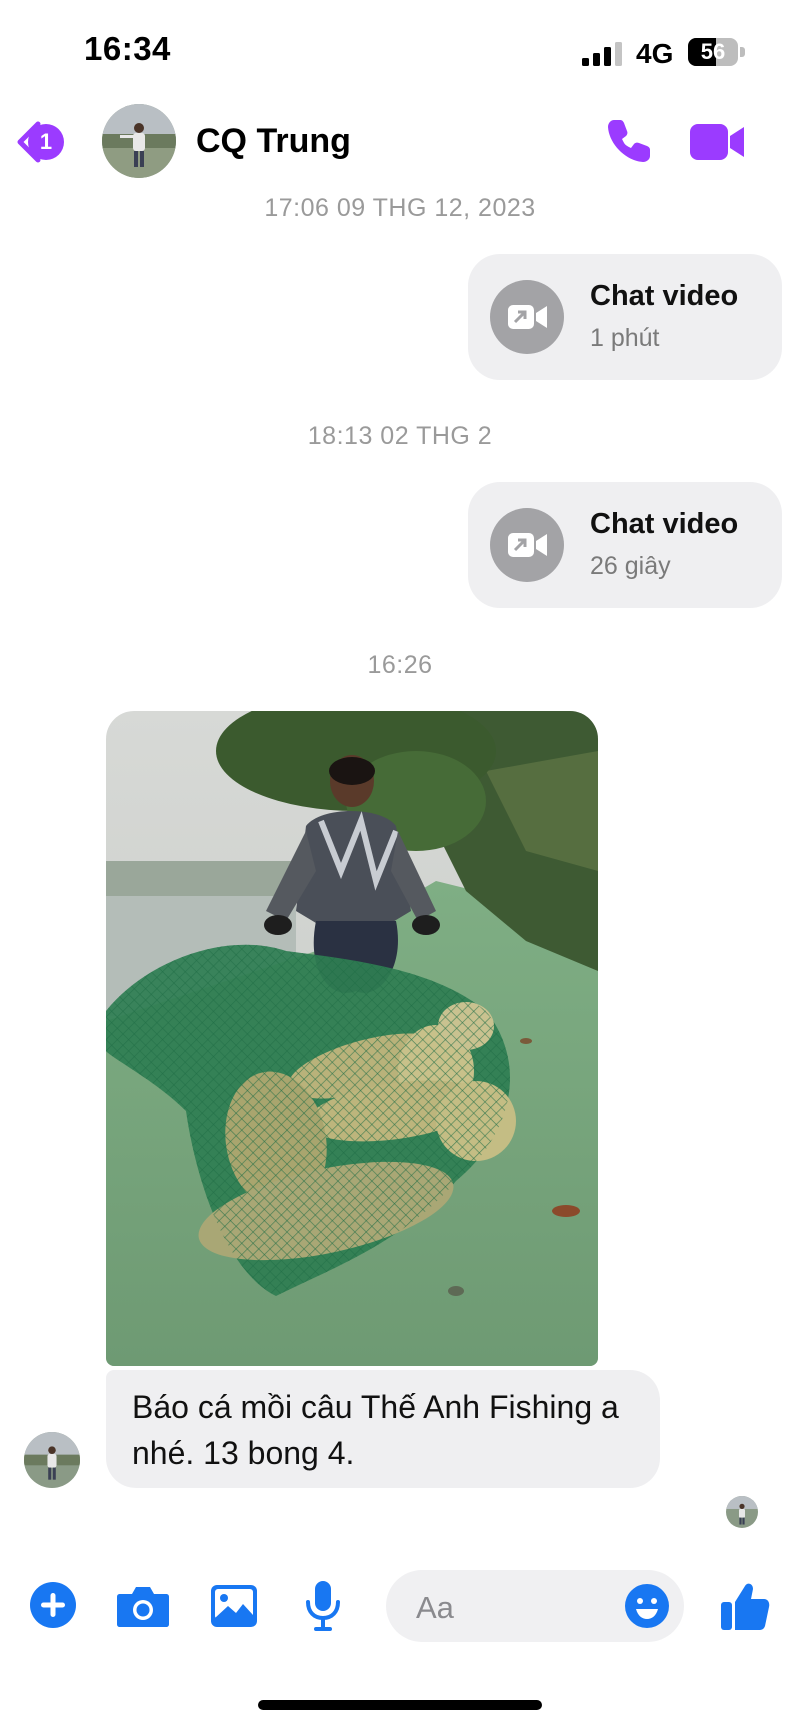 The image size is (800, 1731). Describe the element at coordinates (742, 1512) in the screenshot. I see `read-receipt-avatar` at that location.